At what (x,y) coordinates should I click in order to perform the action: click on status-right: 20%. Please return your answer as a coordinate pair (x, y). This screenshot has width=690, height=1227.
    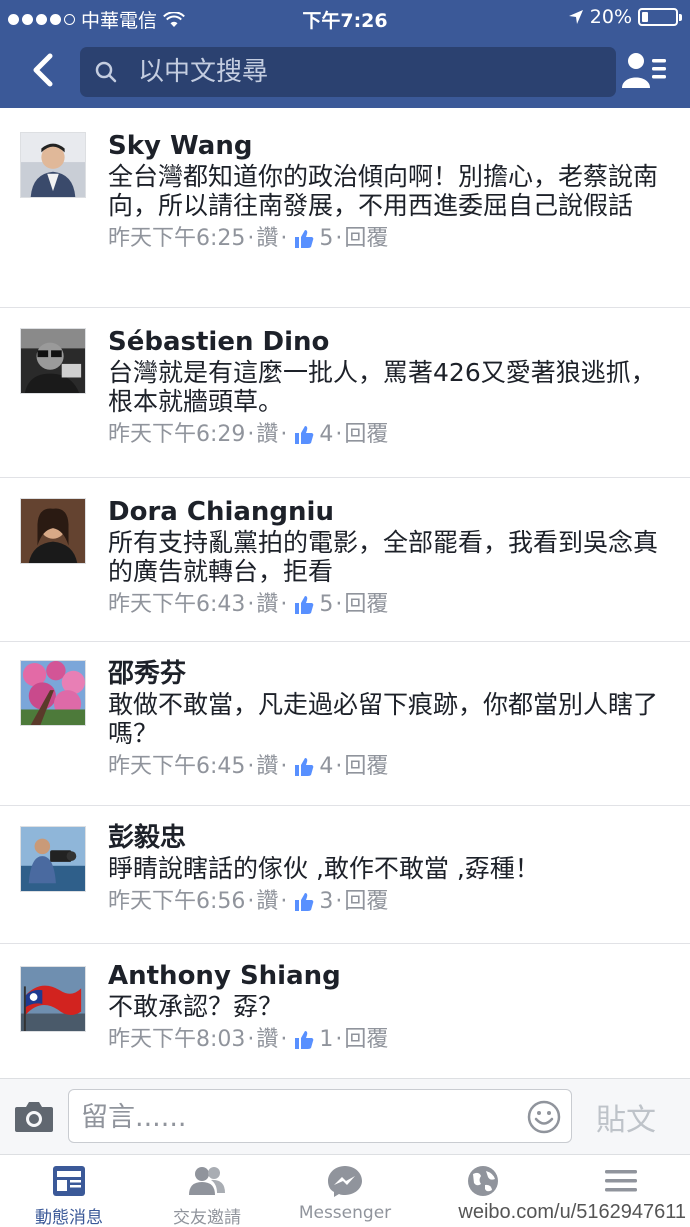
    Looking at the image, I should click on (625, 17).